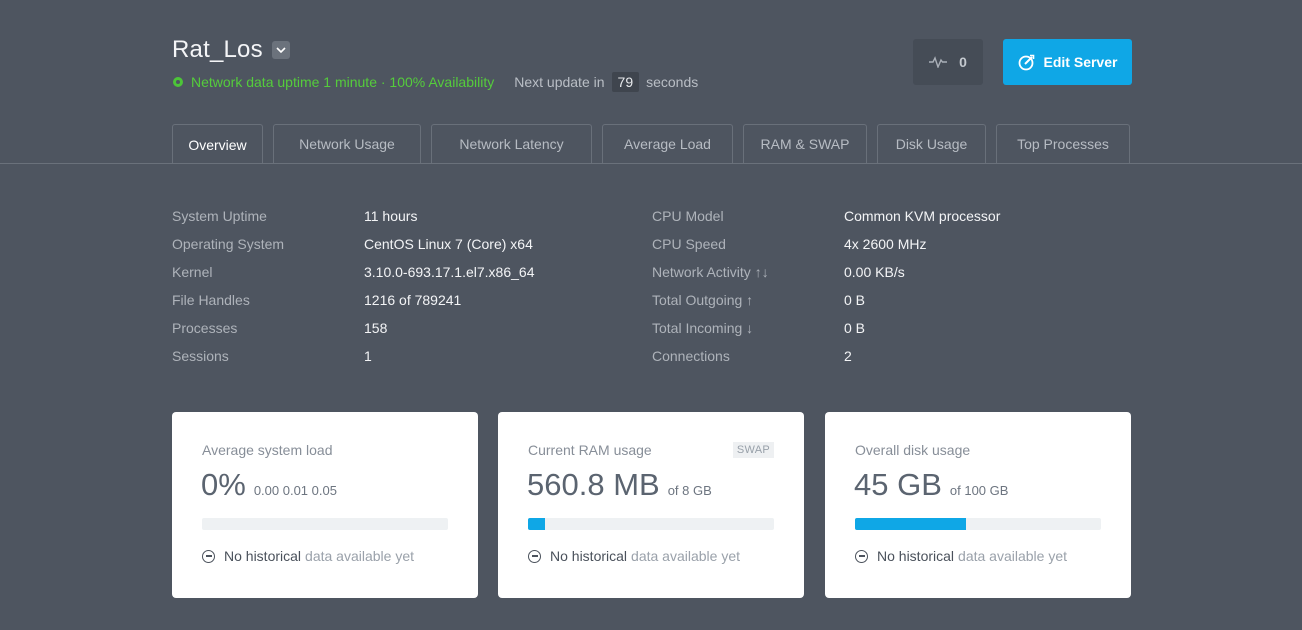  Describe the element at coordinates (885, 244) in the screenshot. I see `info-value: 4x 2600 MHz` at that location.